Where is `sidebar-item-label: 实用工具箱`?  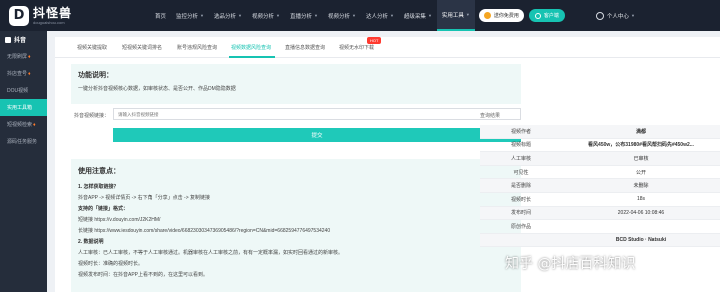 sidebar-item-label: 实用工具箱 is located at coordinates (20, 108).